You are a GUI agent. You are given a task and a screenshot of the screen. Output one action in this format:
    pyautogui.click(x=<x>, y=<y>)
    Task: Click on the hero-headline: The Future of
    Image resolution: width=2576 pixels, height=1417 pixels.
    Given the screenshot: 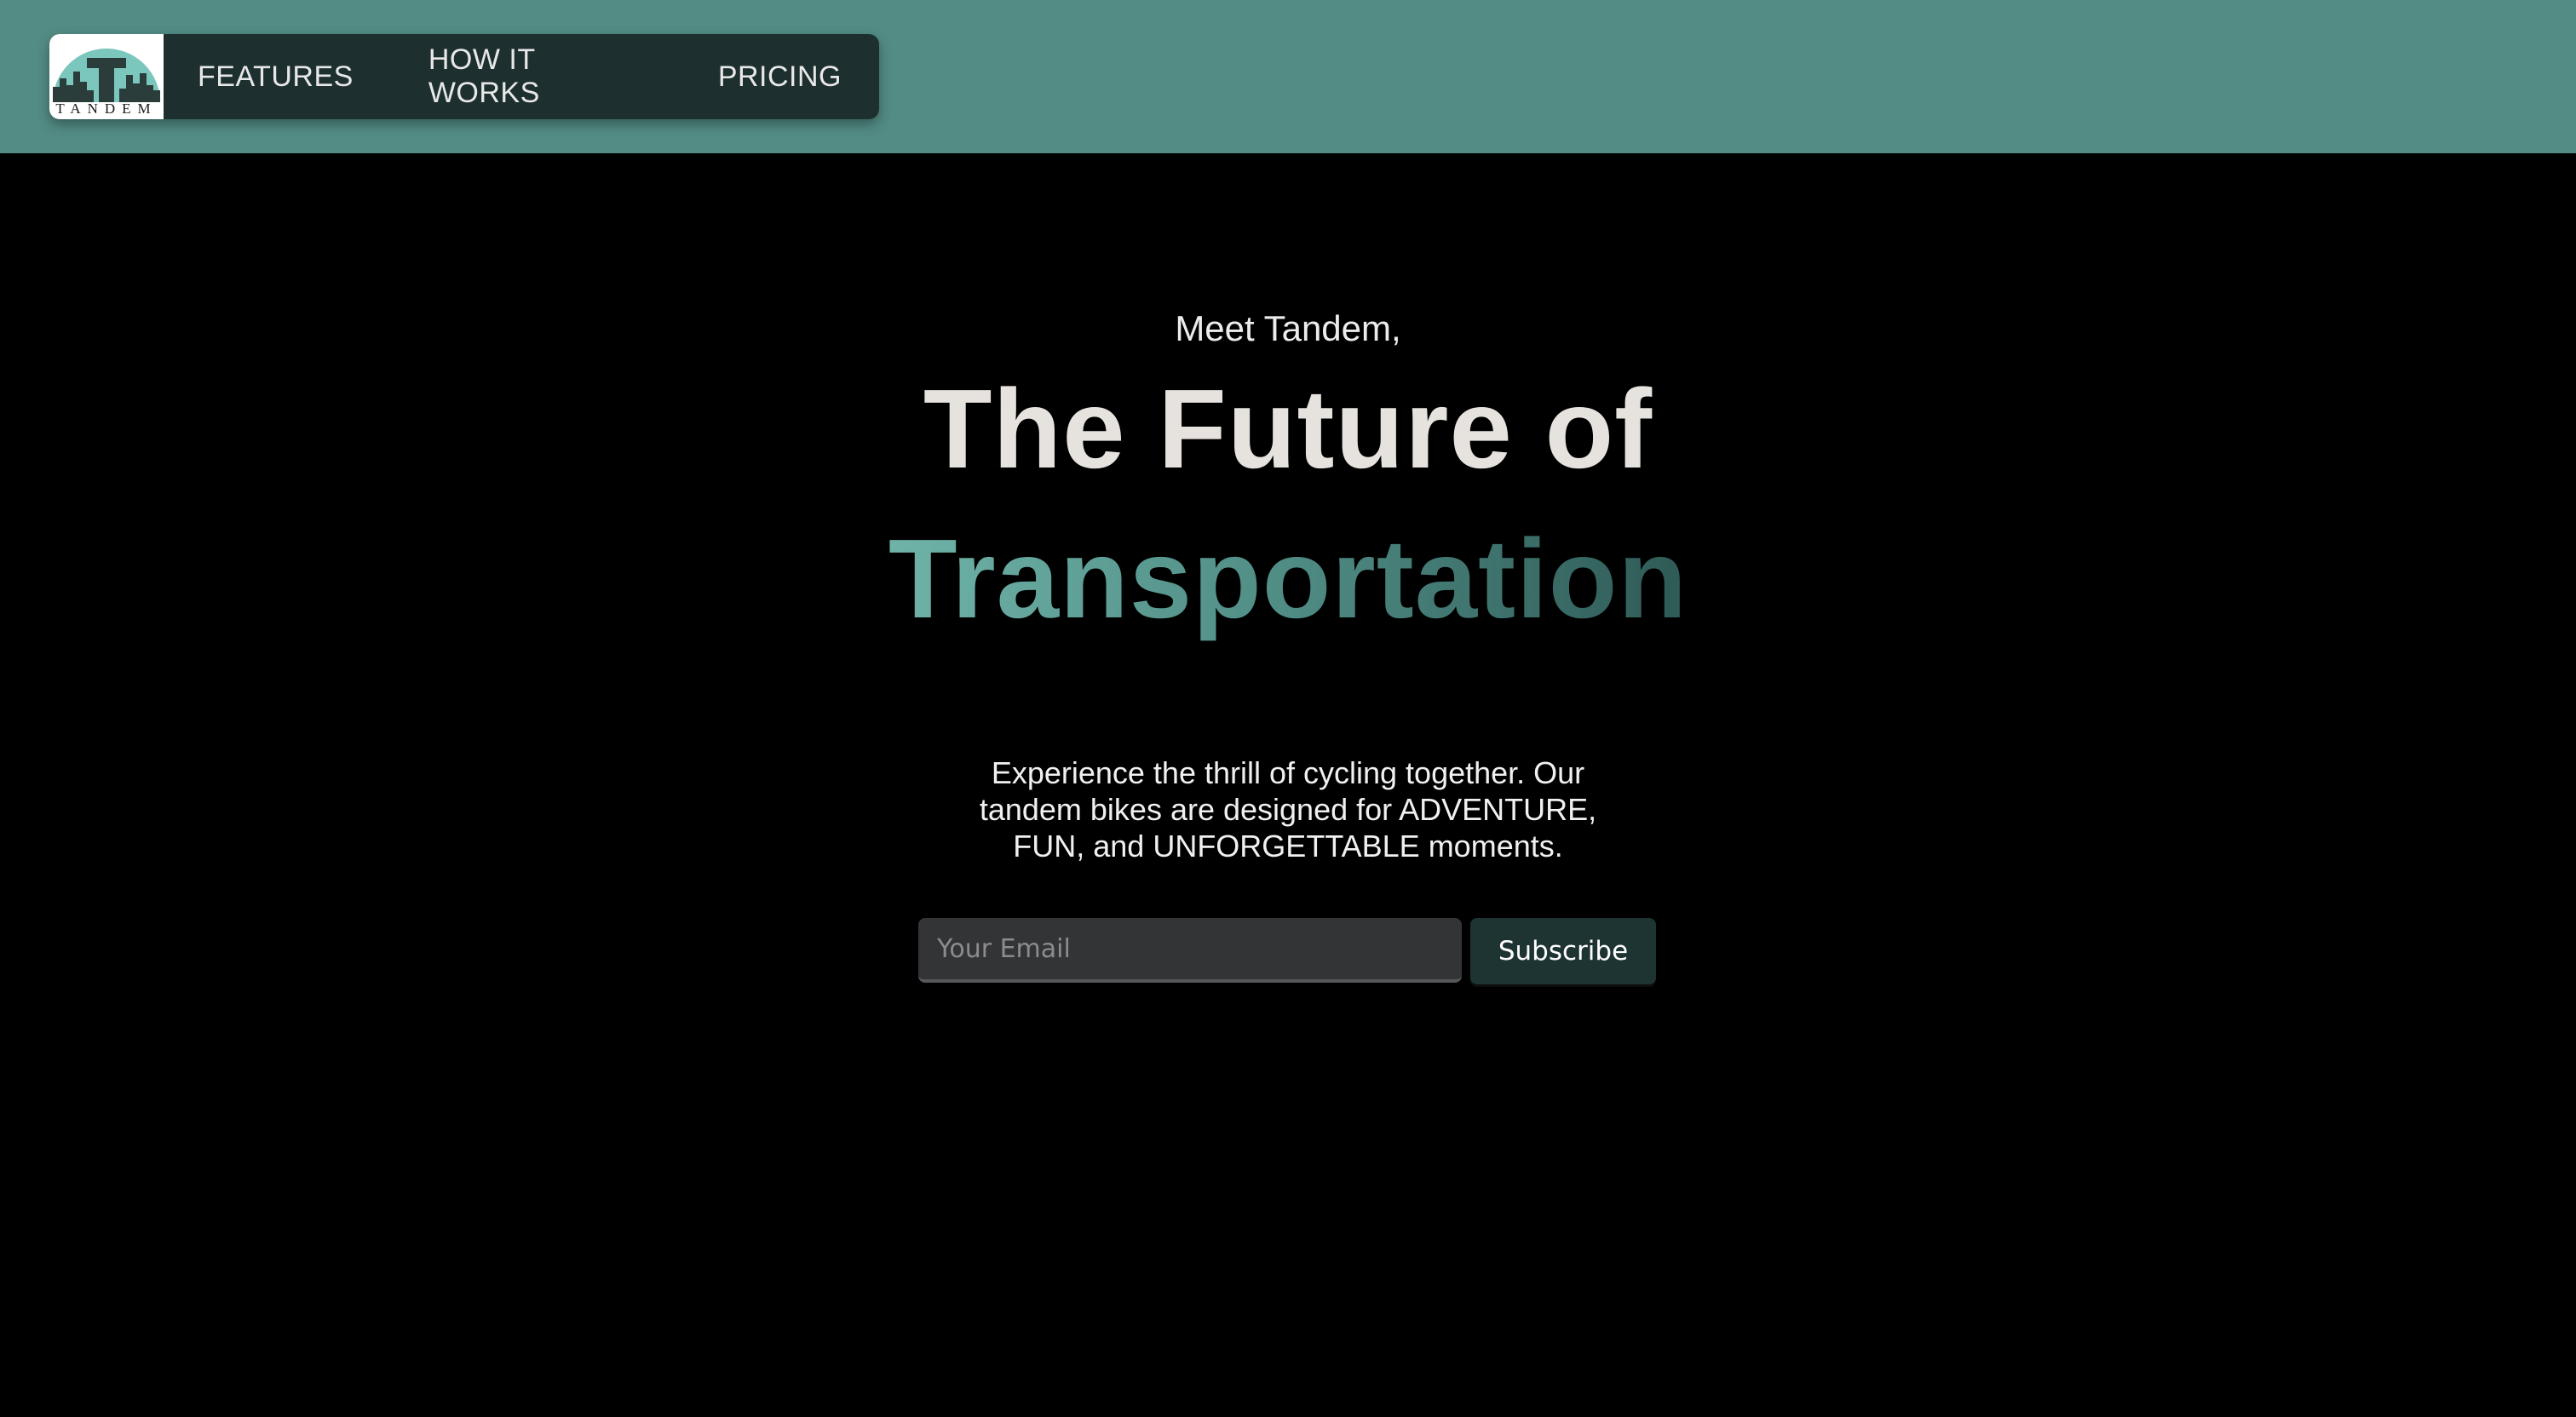 What is the action you would take?
    pyautogui.click(x=1288, y=429)
    